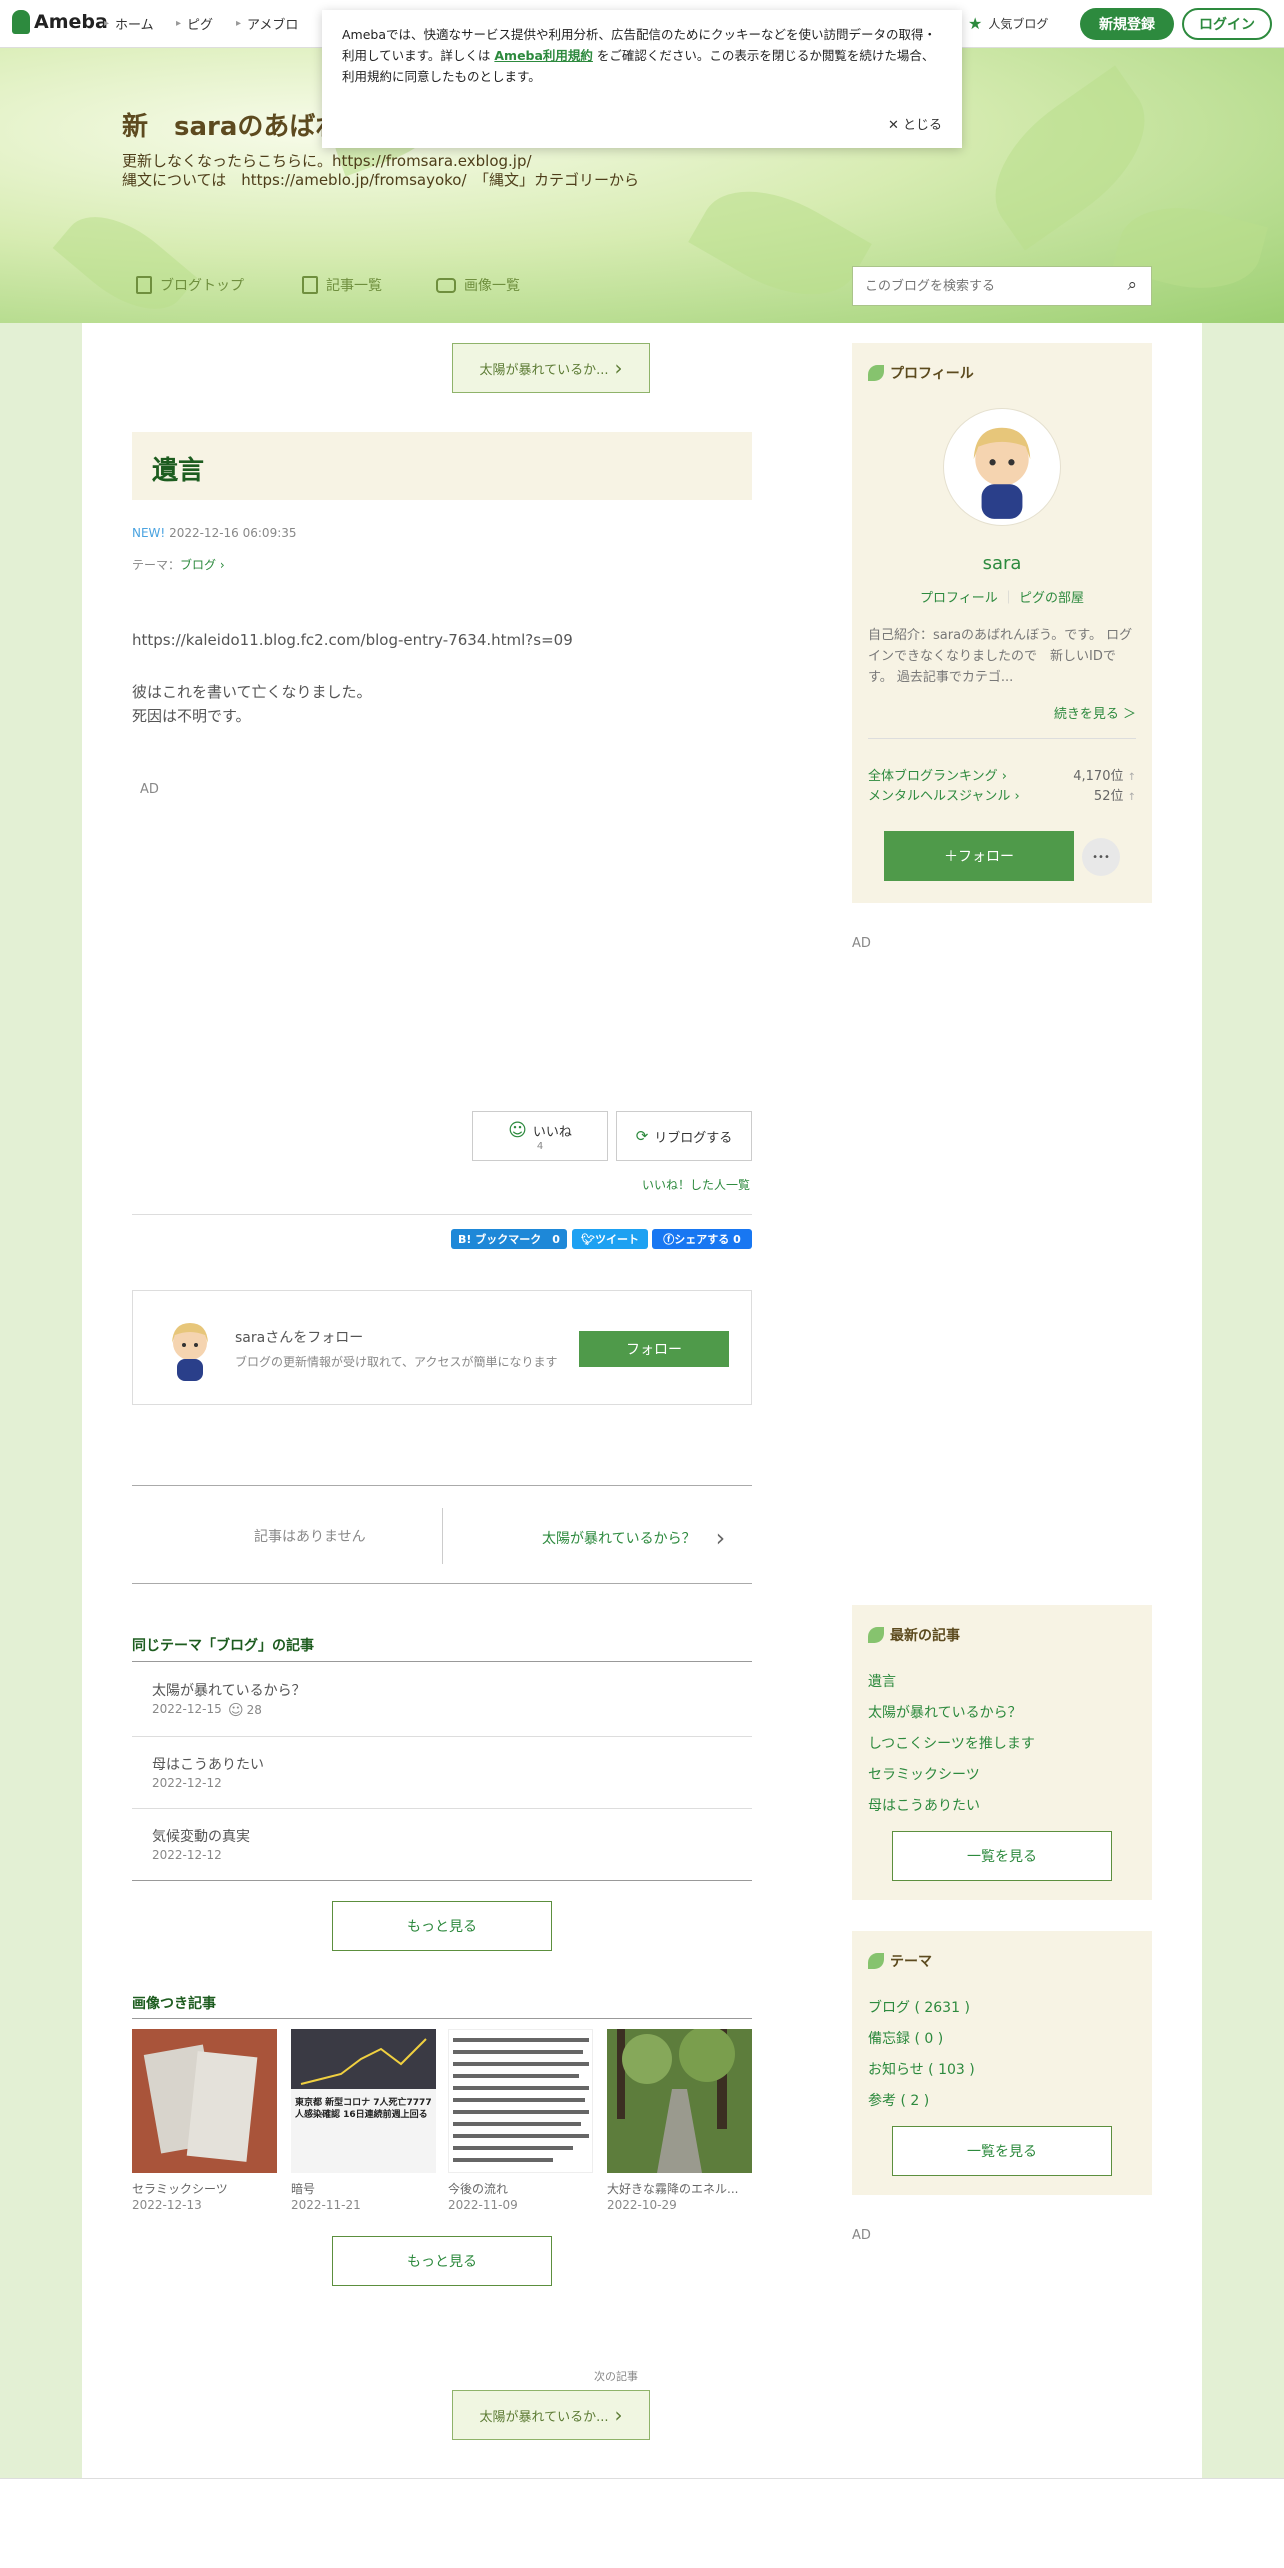  What do you see at coordinates (1127, 24) in the screenshot?
I see `signup-button: 新規登録` at bounding box center [1127, 24].